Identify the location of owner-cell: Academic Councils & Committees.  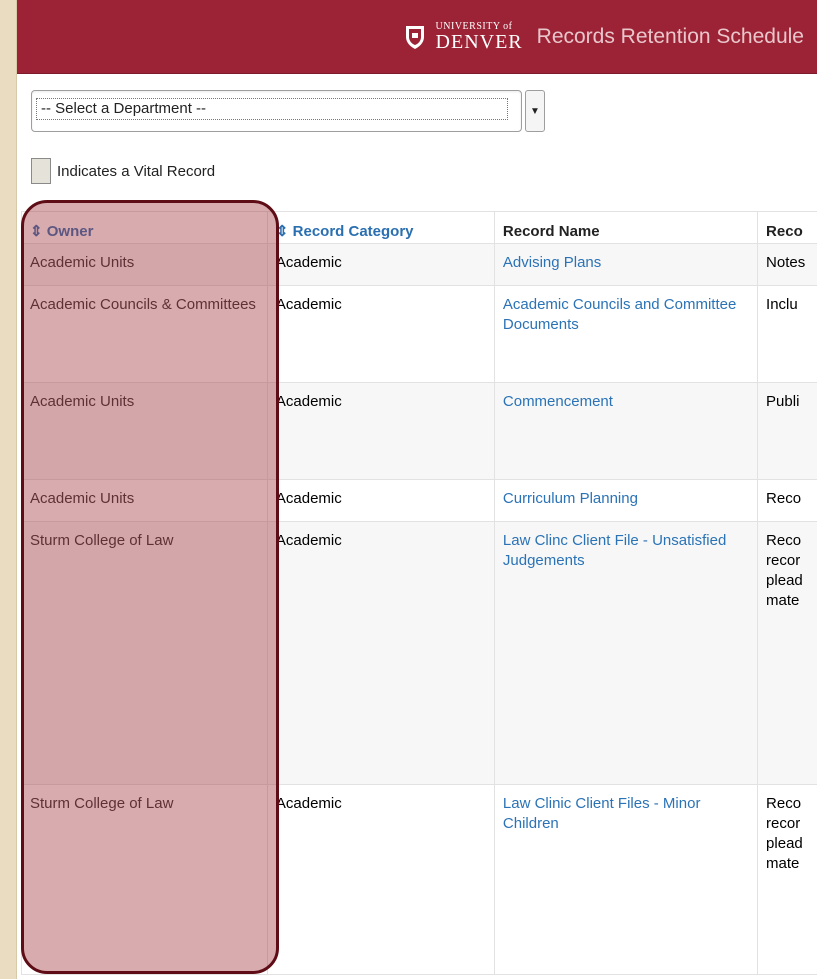
(144, 334).